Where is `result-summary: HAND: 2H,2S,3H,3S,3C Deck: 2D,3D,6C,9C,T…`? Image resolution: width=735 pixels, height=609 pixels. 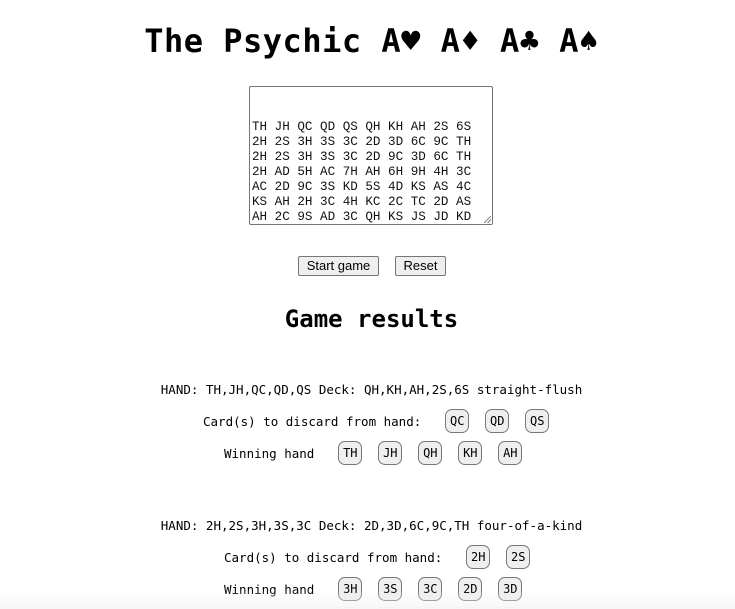
result-summary: HAND: 2H,2S,3H,3S,3C Deck: 2D,3D,6C,9C,T… is located at coordinates (371, 525).